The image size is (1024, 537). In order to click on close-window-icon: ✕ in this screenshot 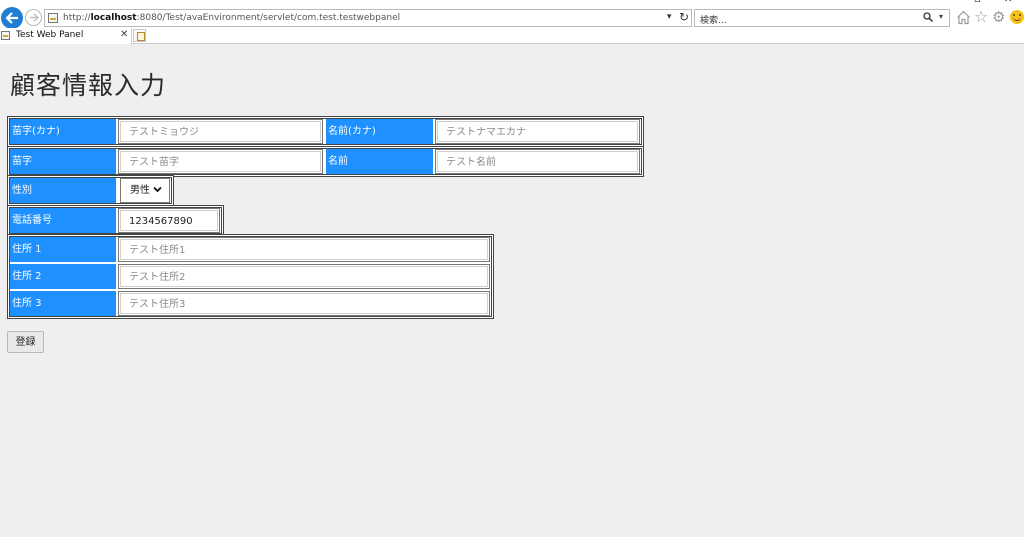, I will do `click(1008, 2)`.